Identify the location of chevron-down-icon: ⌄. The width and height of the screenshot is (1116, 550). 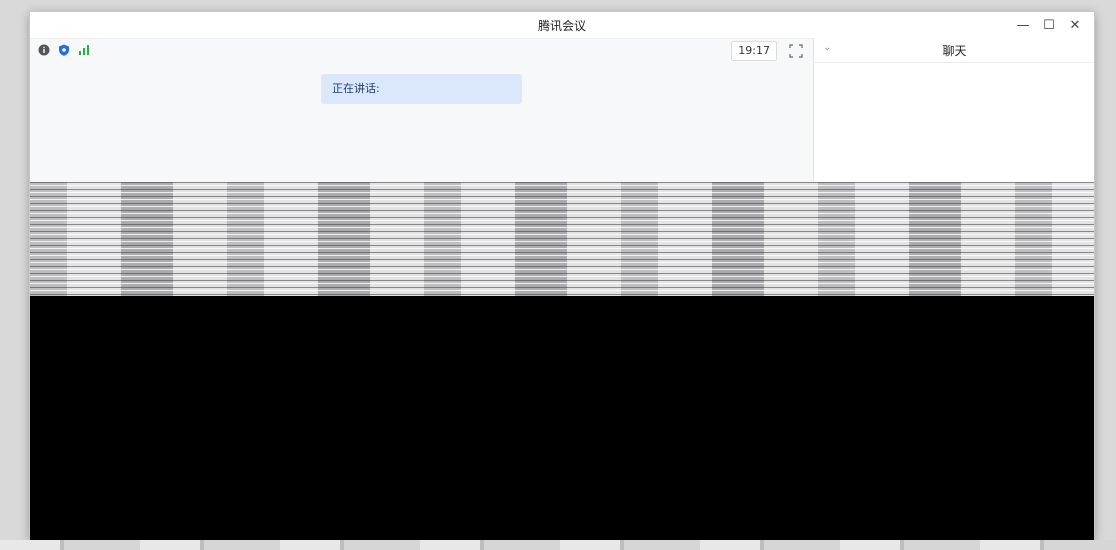
(827, 47).